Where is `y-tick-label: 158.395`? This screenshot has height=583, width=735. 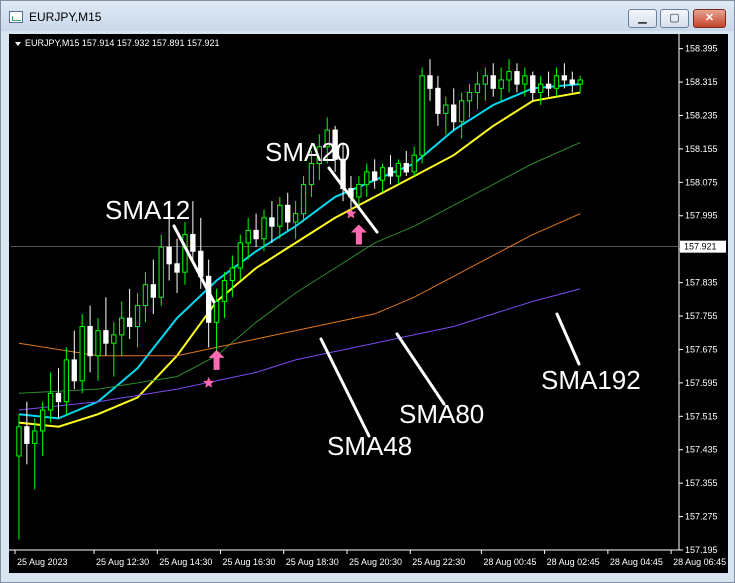
y-tick-label: 158.395 is located at coordinates (701, 49).